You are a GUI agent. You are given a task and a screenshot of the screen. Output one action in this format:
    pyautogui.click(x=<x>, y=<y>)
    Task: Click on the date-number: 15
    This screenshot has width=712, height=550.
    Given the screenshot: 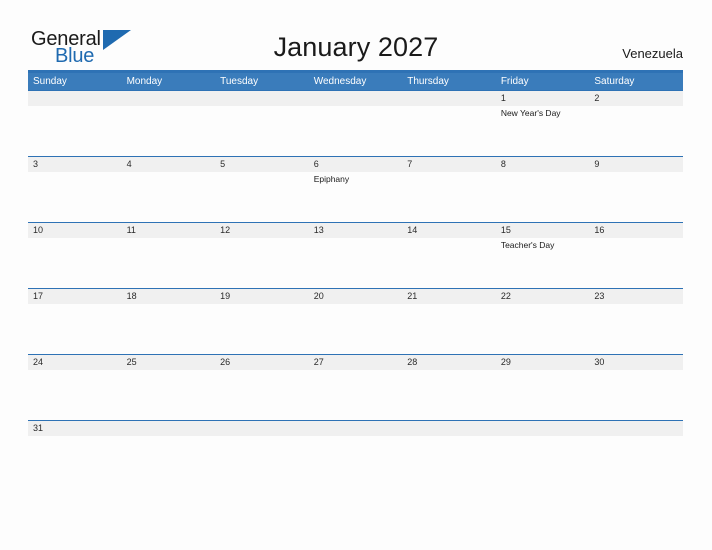 What is the action you would take?
    pyautogui.click(x=542, y=230)
    